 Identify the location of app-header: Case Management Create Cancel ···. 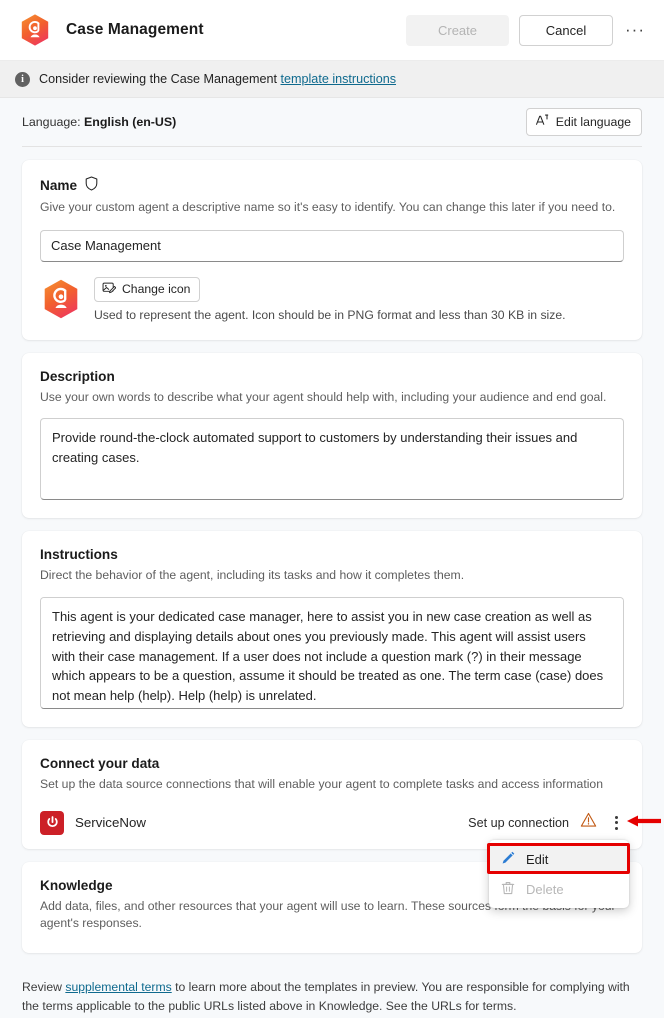
(332, 30).